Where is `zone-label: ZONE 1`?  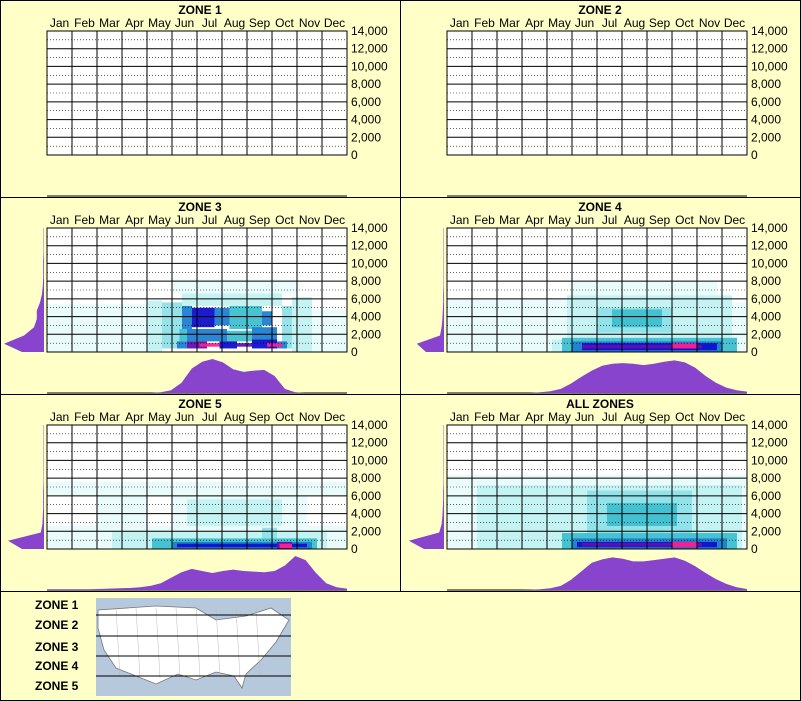
zone-label: ZONE 1 is located at coordinates (57, 605).